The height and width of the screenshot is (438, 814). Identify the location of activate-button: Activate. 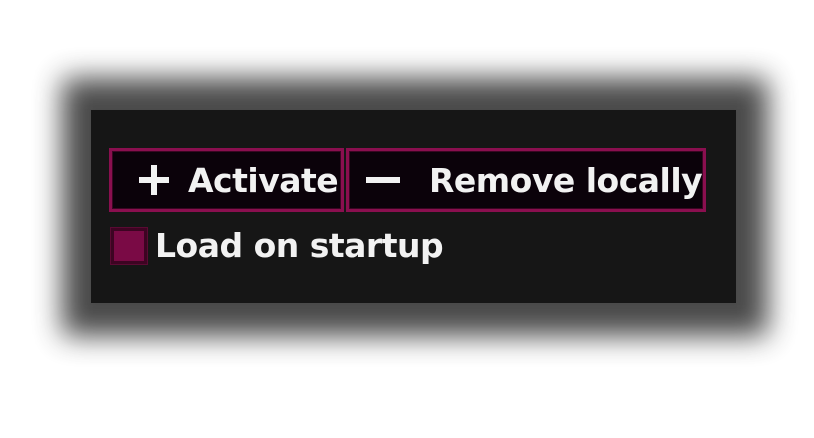
(226, 180).